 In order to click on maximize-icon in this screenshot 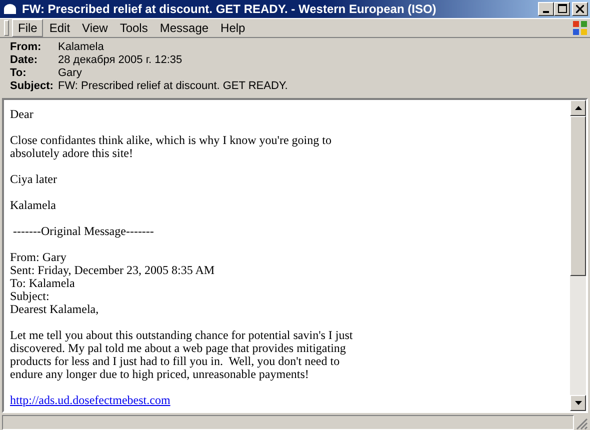, I will do `click(562, 9)`.